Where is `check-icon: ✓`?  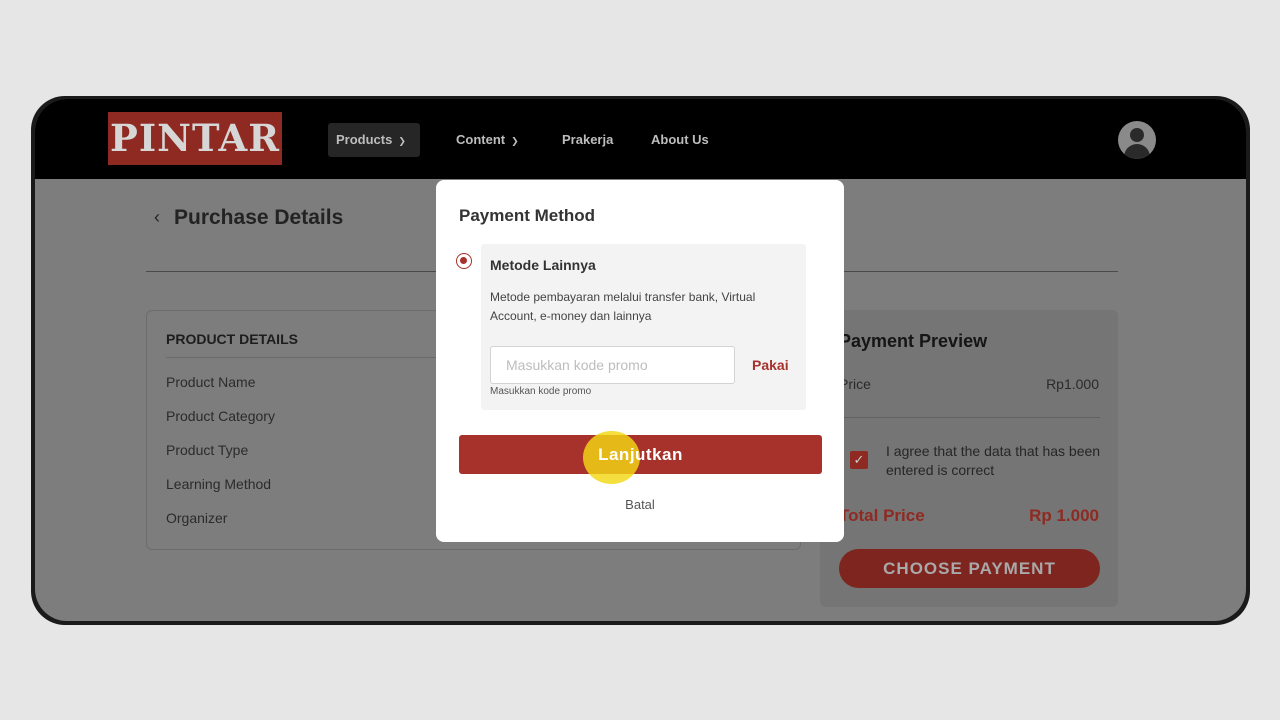
check-icon: ✓ is located at coordinates (859, 459).